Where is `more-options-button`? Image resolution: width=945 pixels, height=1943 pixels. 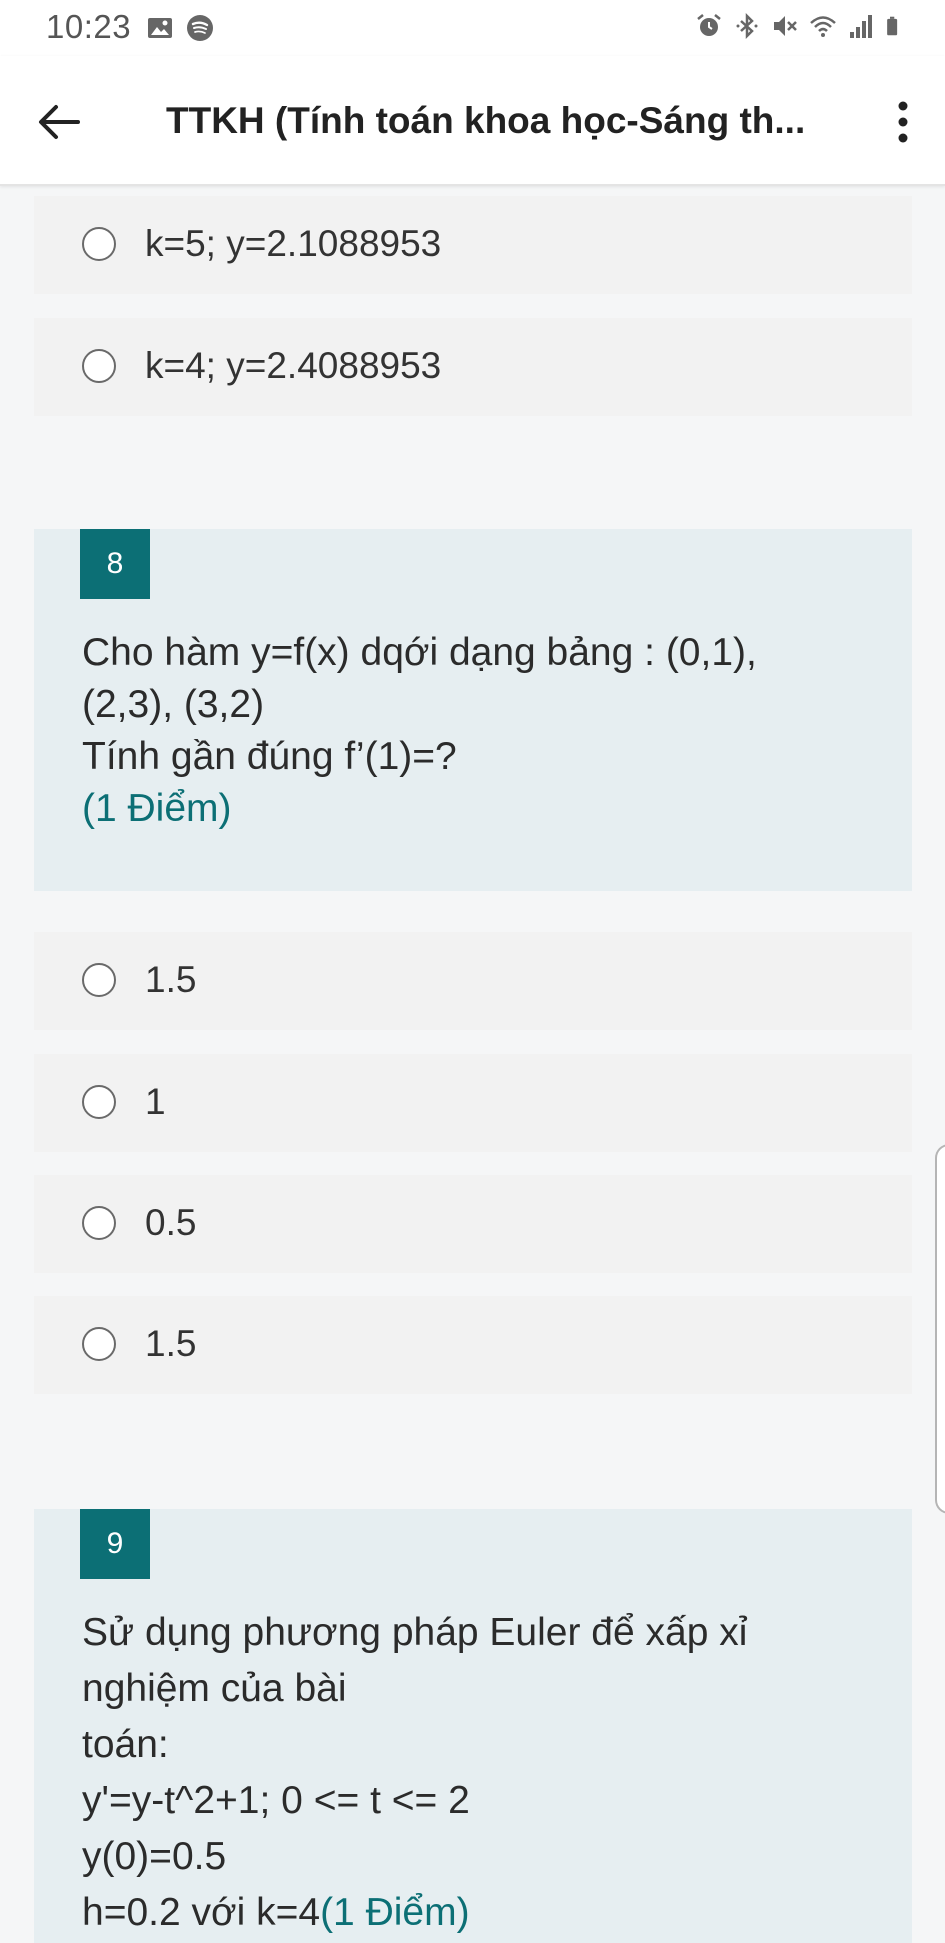
more-options-button is located at coordinates (903, 122).